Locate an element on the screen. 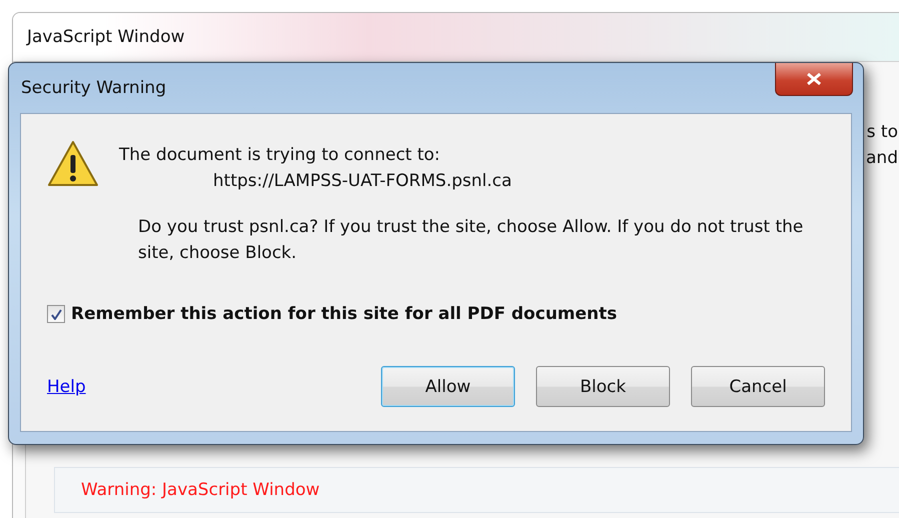  warning-icon is located at coordinates (73, 164).